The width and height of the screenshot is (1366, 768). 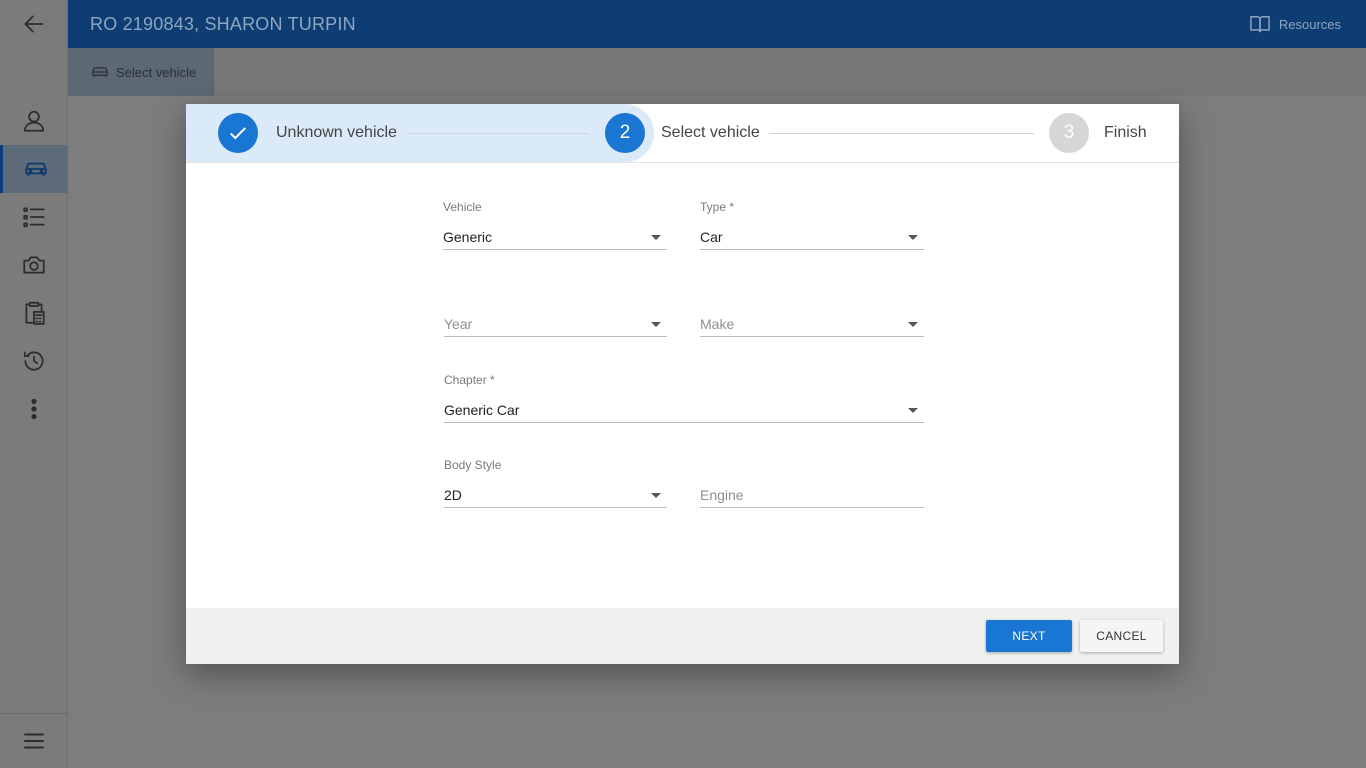 I want to click on step-3-number: 3, so click(x=1069, y=132).